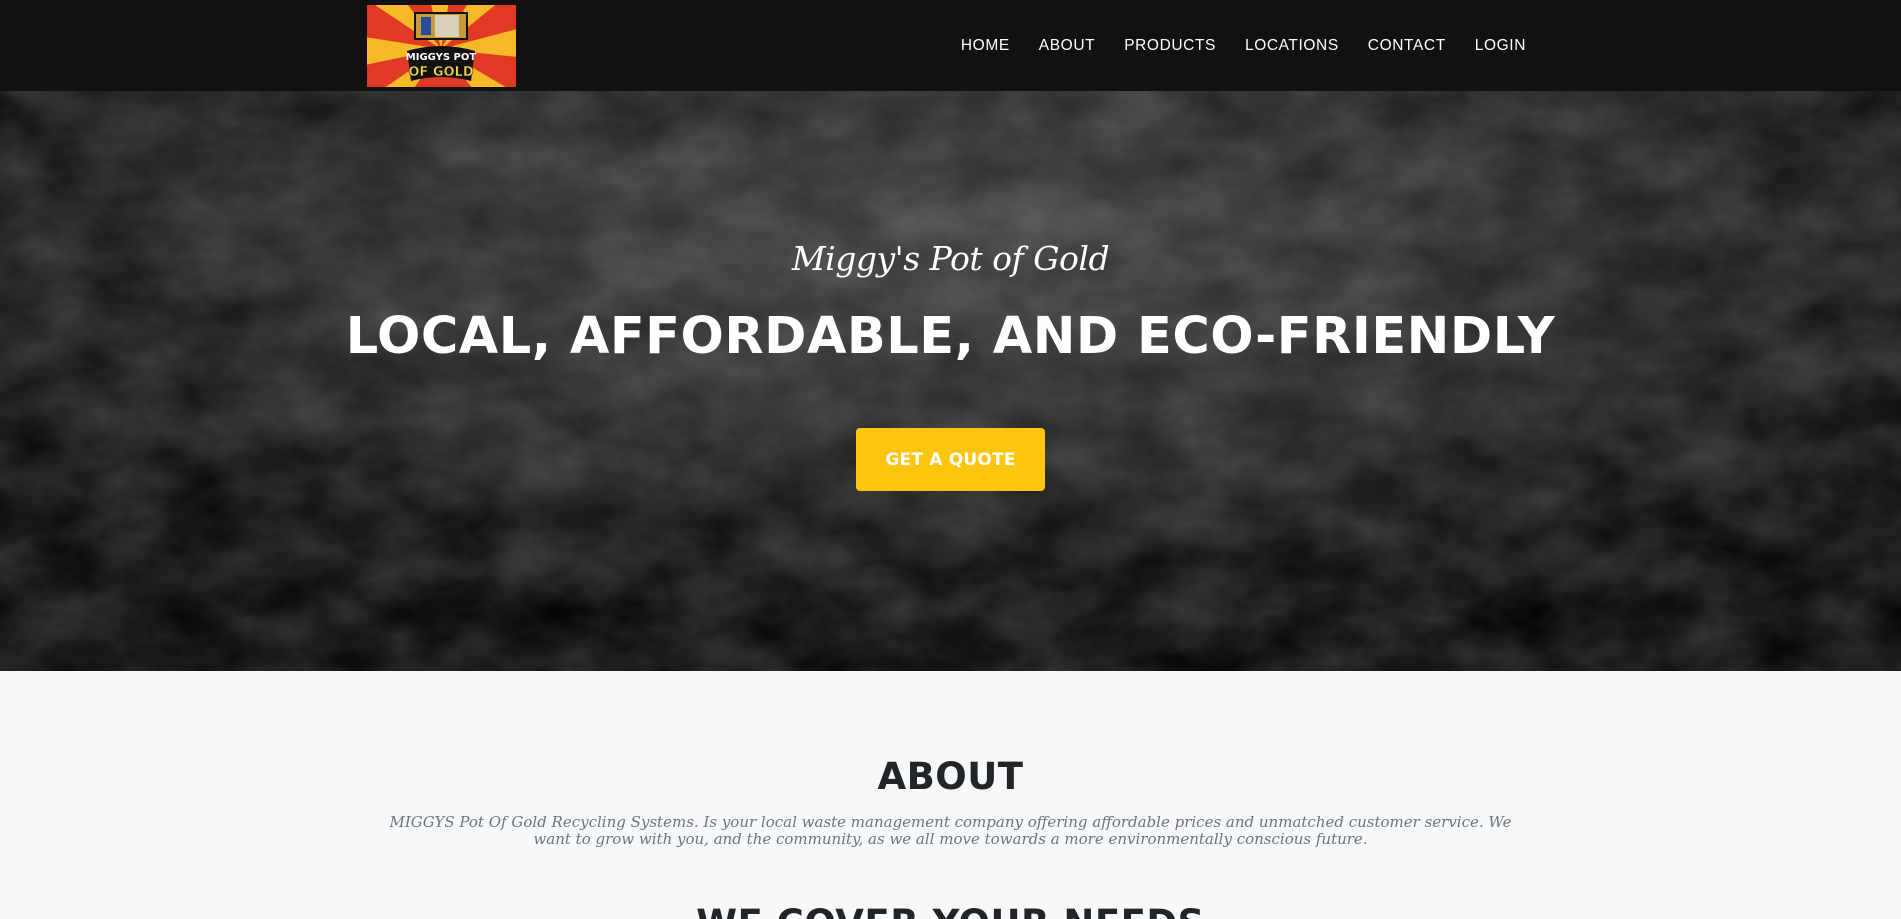 The image size is (1901, 919). What do you see at coordinates (1170, 46) in the screenshot?
I see `nav-link-products: PRODUCTS` at bounding box center [1170, 46].